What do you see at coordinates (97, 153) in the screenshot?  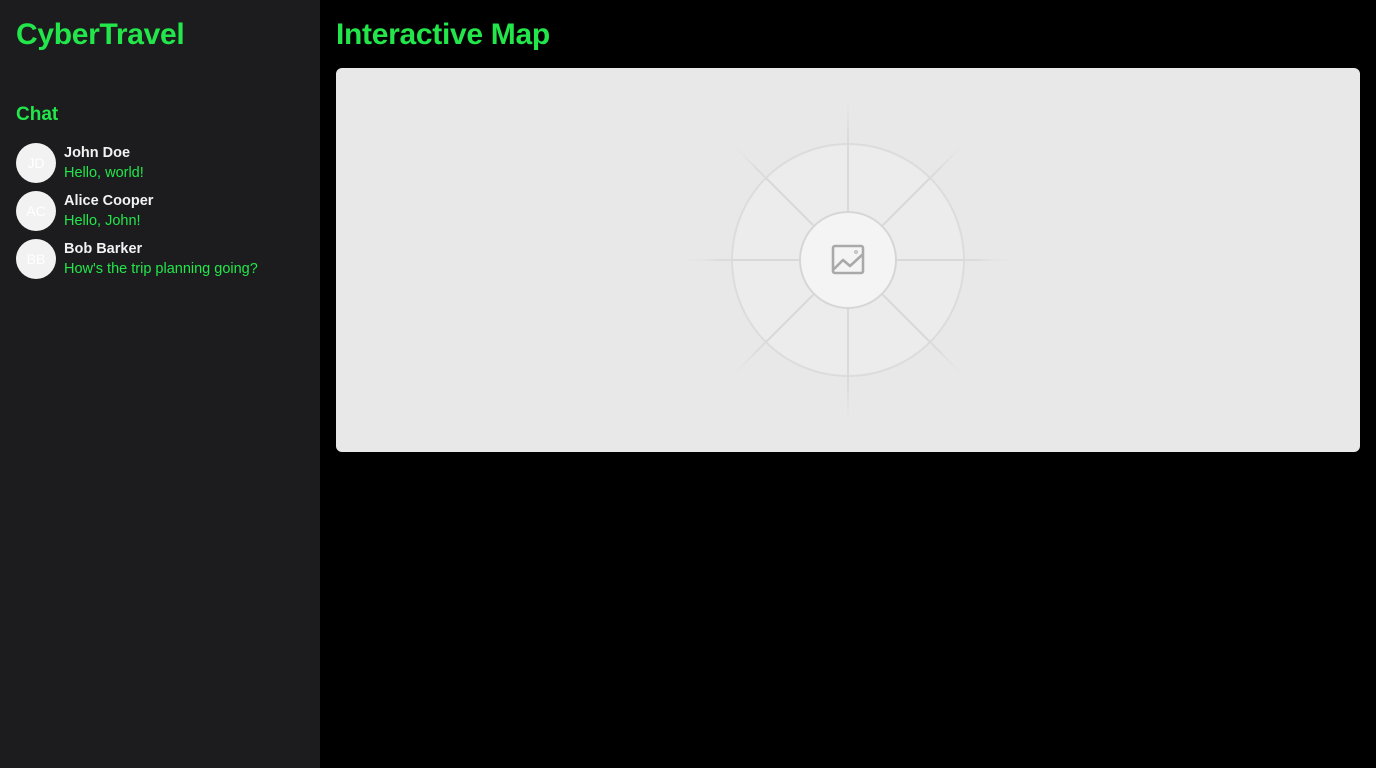 I see `chat-contact-name: John Doe` at bounding box center [97, 153].